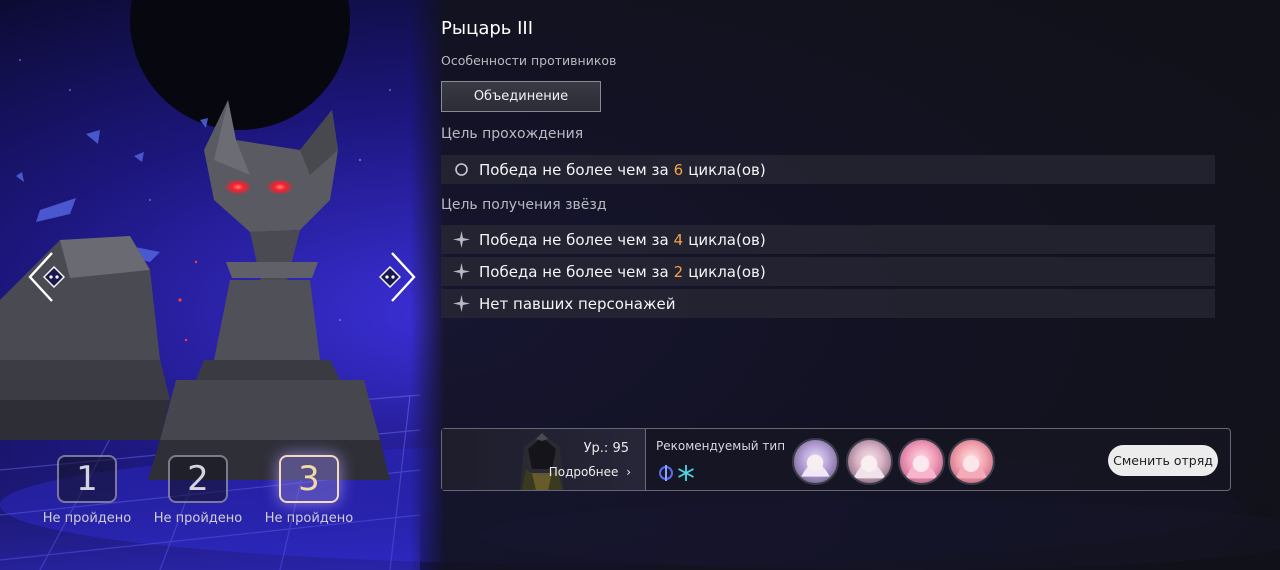  I want to click on completion-goal-row: Победа не более чем за 6 цикла(ов), so click(828, 169).